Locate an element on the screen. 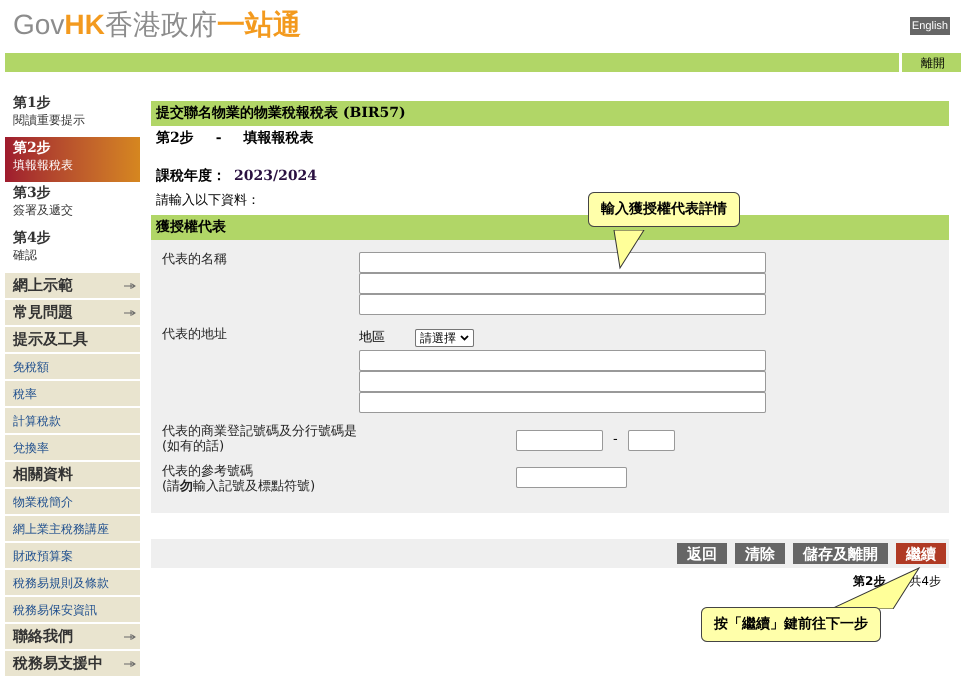  instruction-text: 請輸入以下資料： is located at coordinates (208, 201).